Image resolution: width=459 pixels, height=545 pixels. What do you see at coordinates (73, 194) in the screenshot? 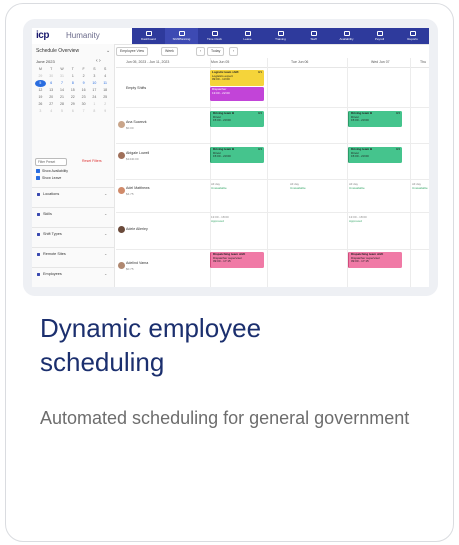
I see `filter-section-locations: Locations ⌄` at bounding box center [73, 194].